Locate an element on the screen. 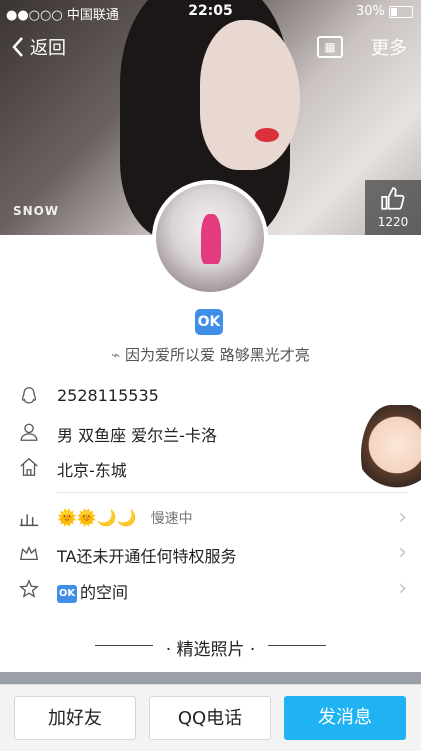 This screenshot has width=421, height=751. signature-icon: ⌁ is located at coordinates (116, 355).